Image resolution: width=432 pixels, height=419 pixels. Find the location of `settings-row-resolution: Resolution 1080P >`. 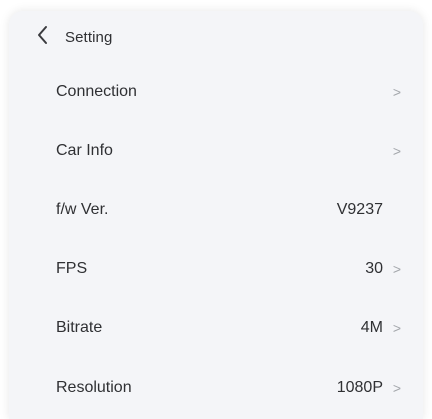

settings-row-resolution: Resolution 1080P > is located at coordinates (216, 387).